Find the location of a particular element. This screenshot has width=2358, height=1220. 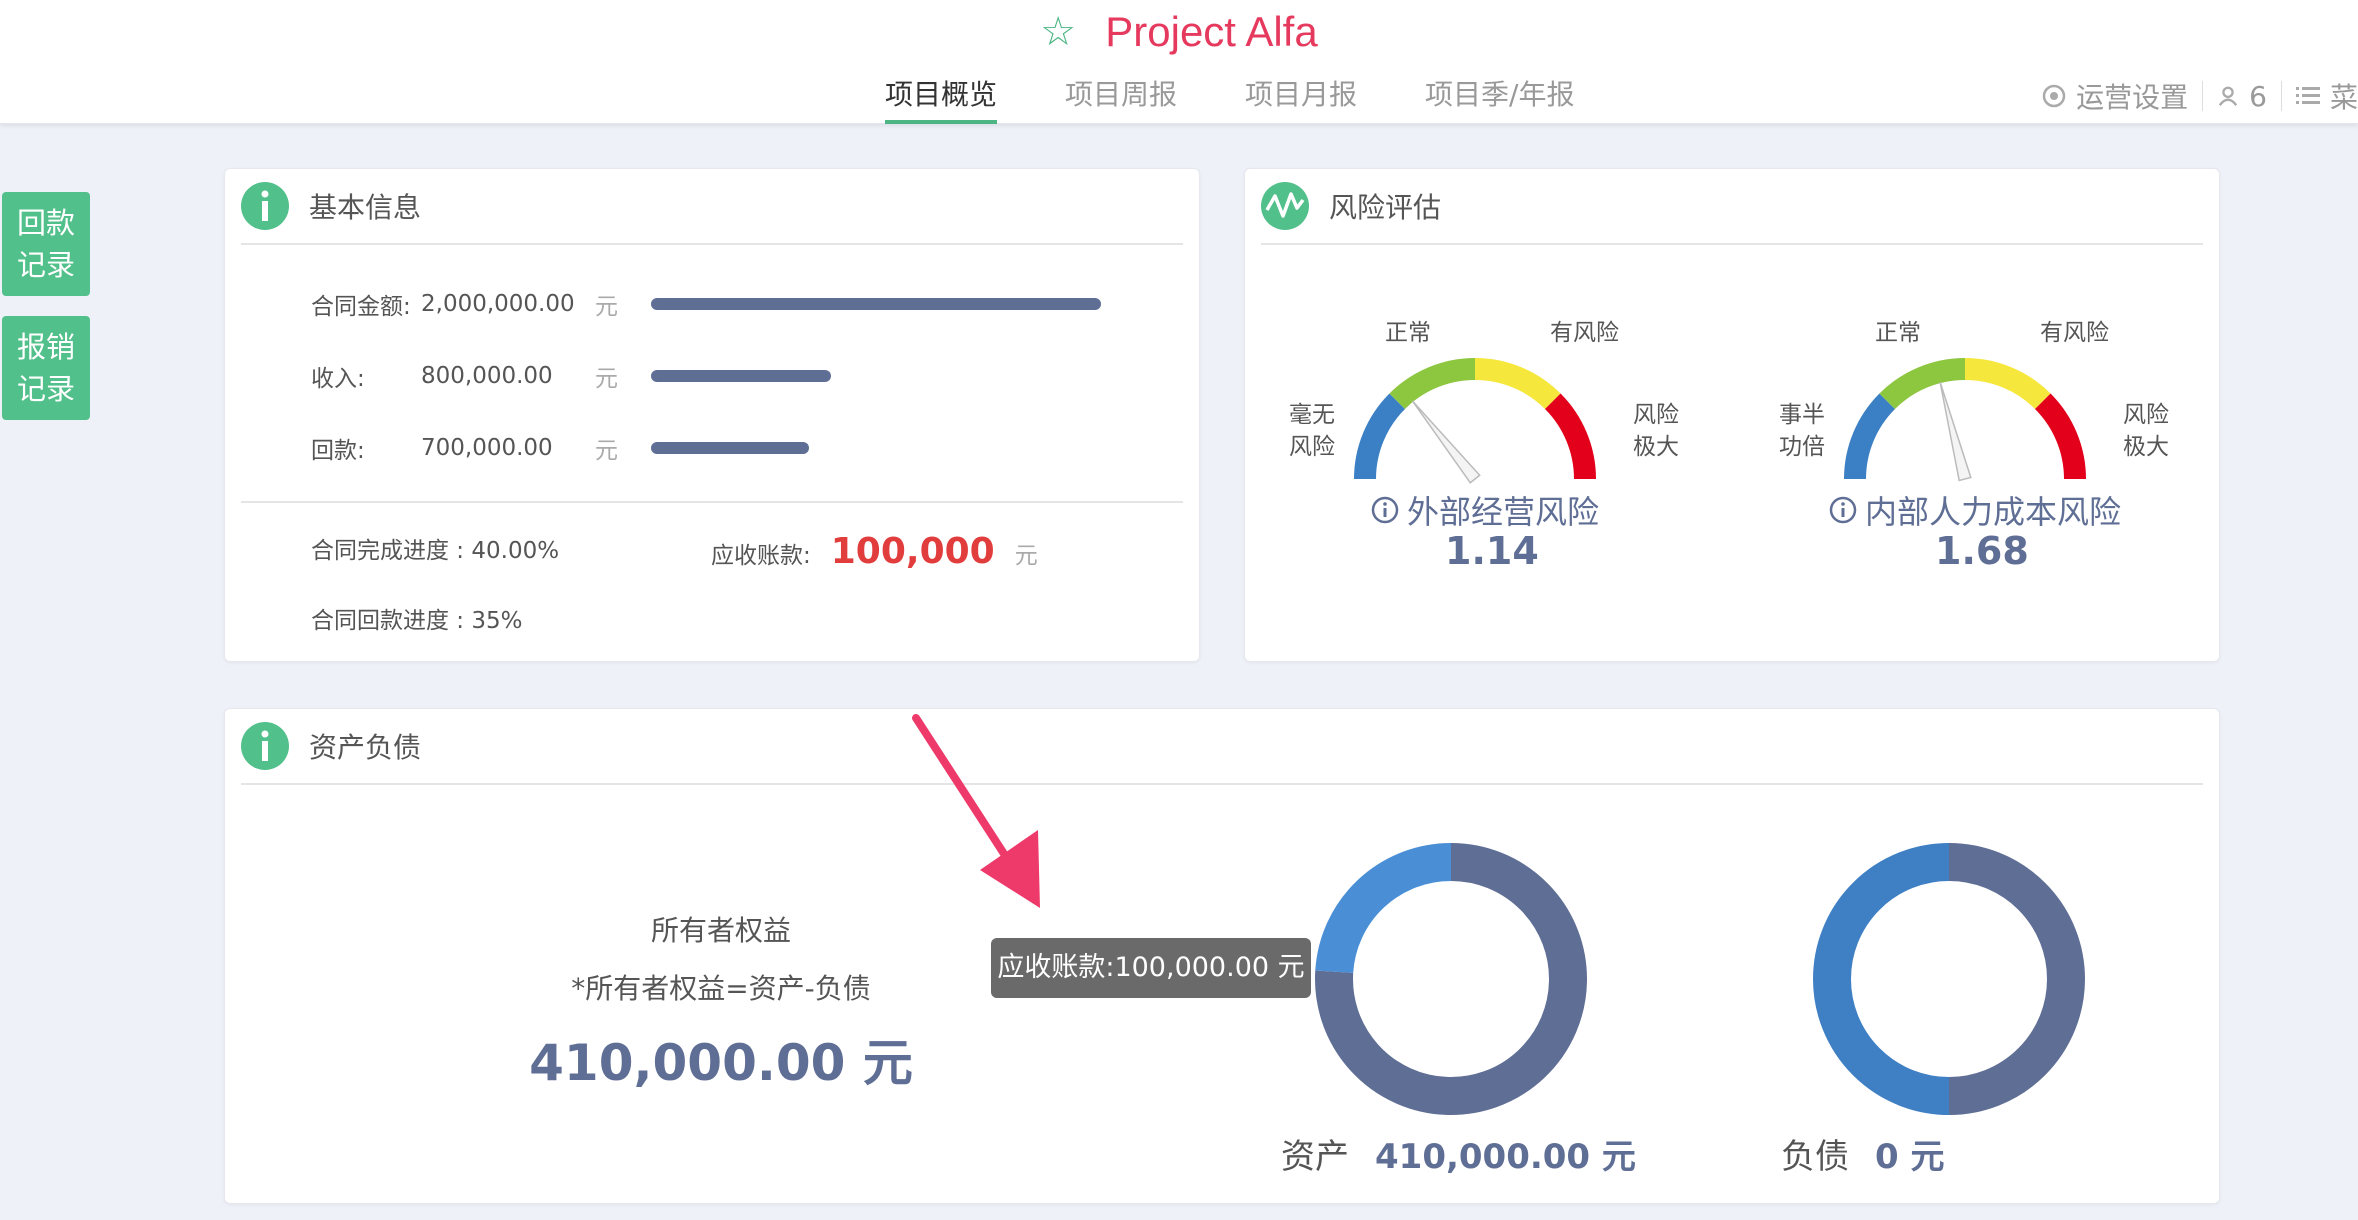

income-row: 收入: 800,000.00 元 is located at coordinates (571, 376).